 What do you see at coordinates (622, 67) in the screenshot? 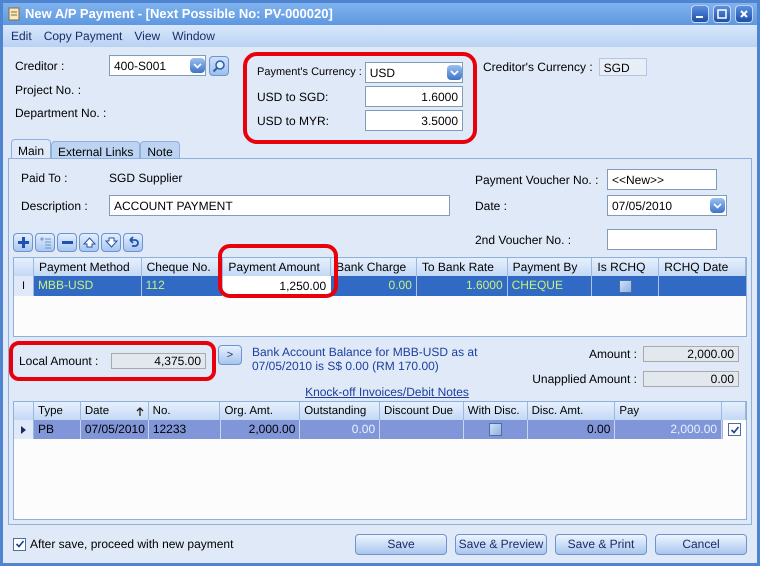
I see `creditor-currency-field: SGD` at bounding box center [622, 67].